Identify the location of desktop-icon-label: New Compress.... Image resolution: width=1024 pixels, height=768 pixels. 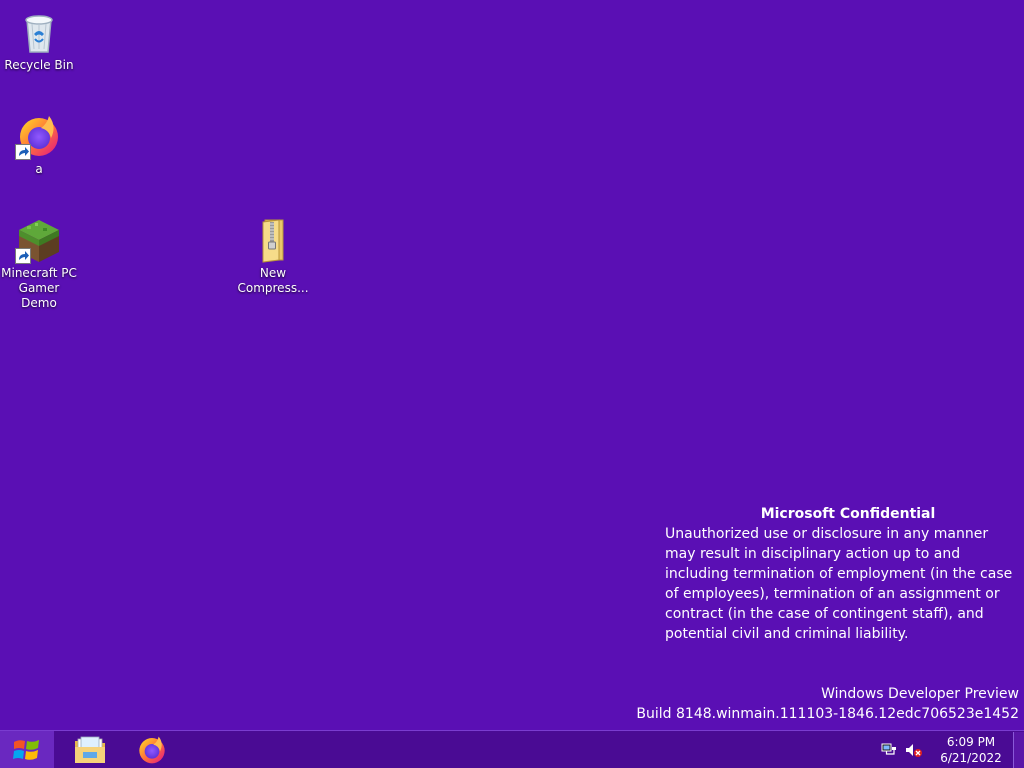
(273, 280).